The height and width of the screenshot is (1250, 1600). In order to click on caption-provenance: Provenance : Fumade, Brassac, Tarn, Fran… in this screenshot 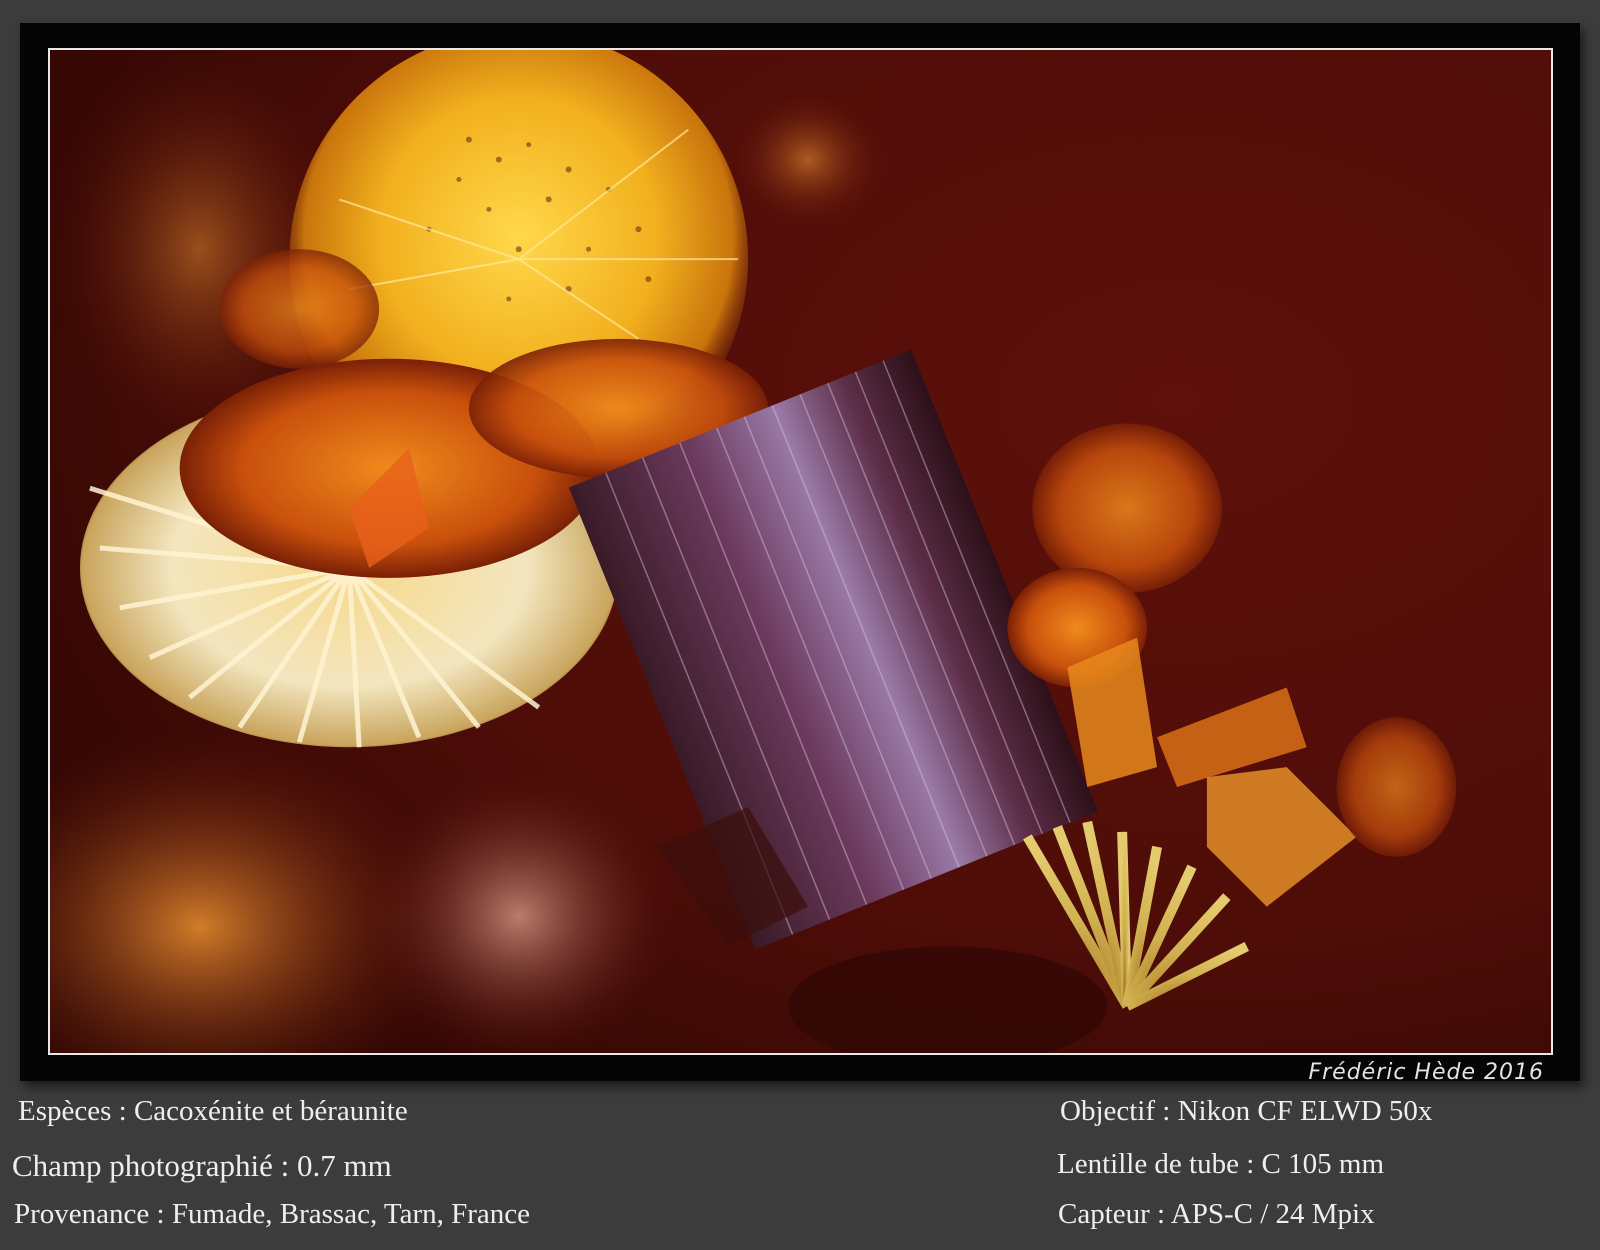, I will do `click(272, 1214)`.